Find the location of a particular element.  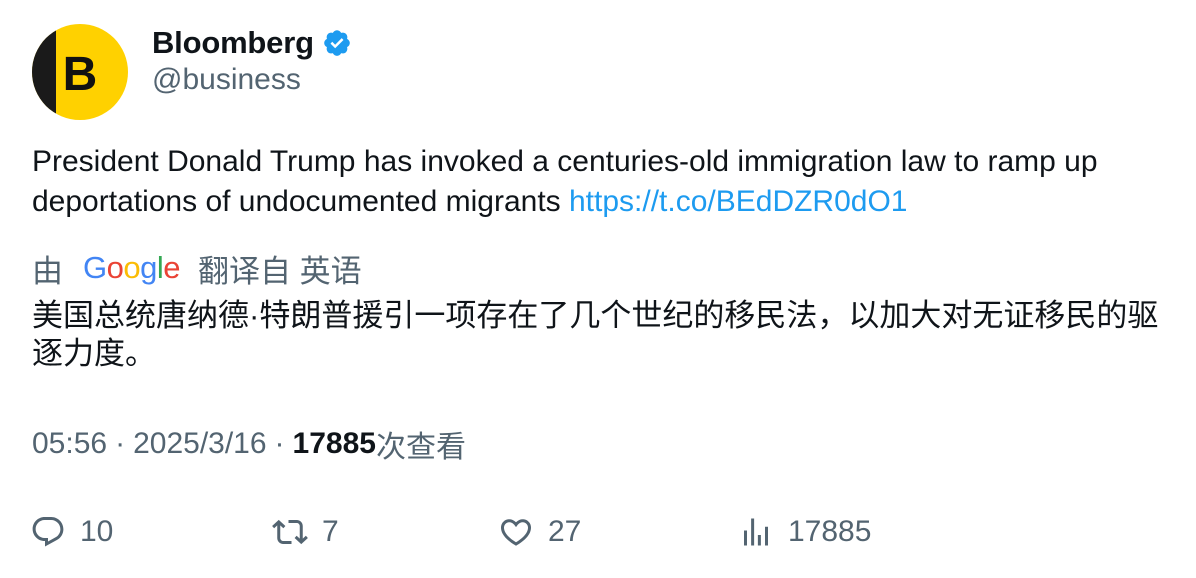

retweet-button: 7 is located at coordinates (305, 532).